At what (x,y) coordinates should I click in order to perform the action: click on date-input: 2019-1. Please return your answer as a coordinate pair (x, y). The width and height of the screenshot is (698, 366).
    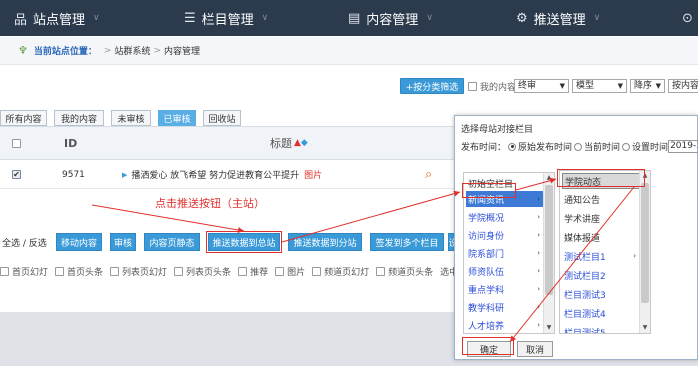
    Looking at the image, I should click on (683, 146).